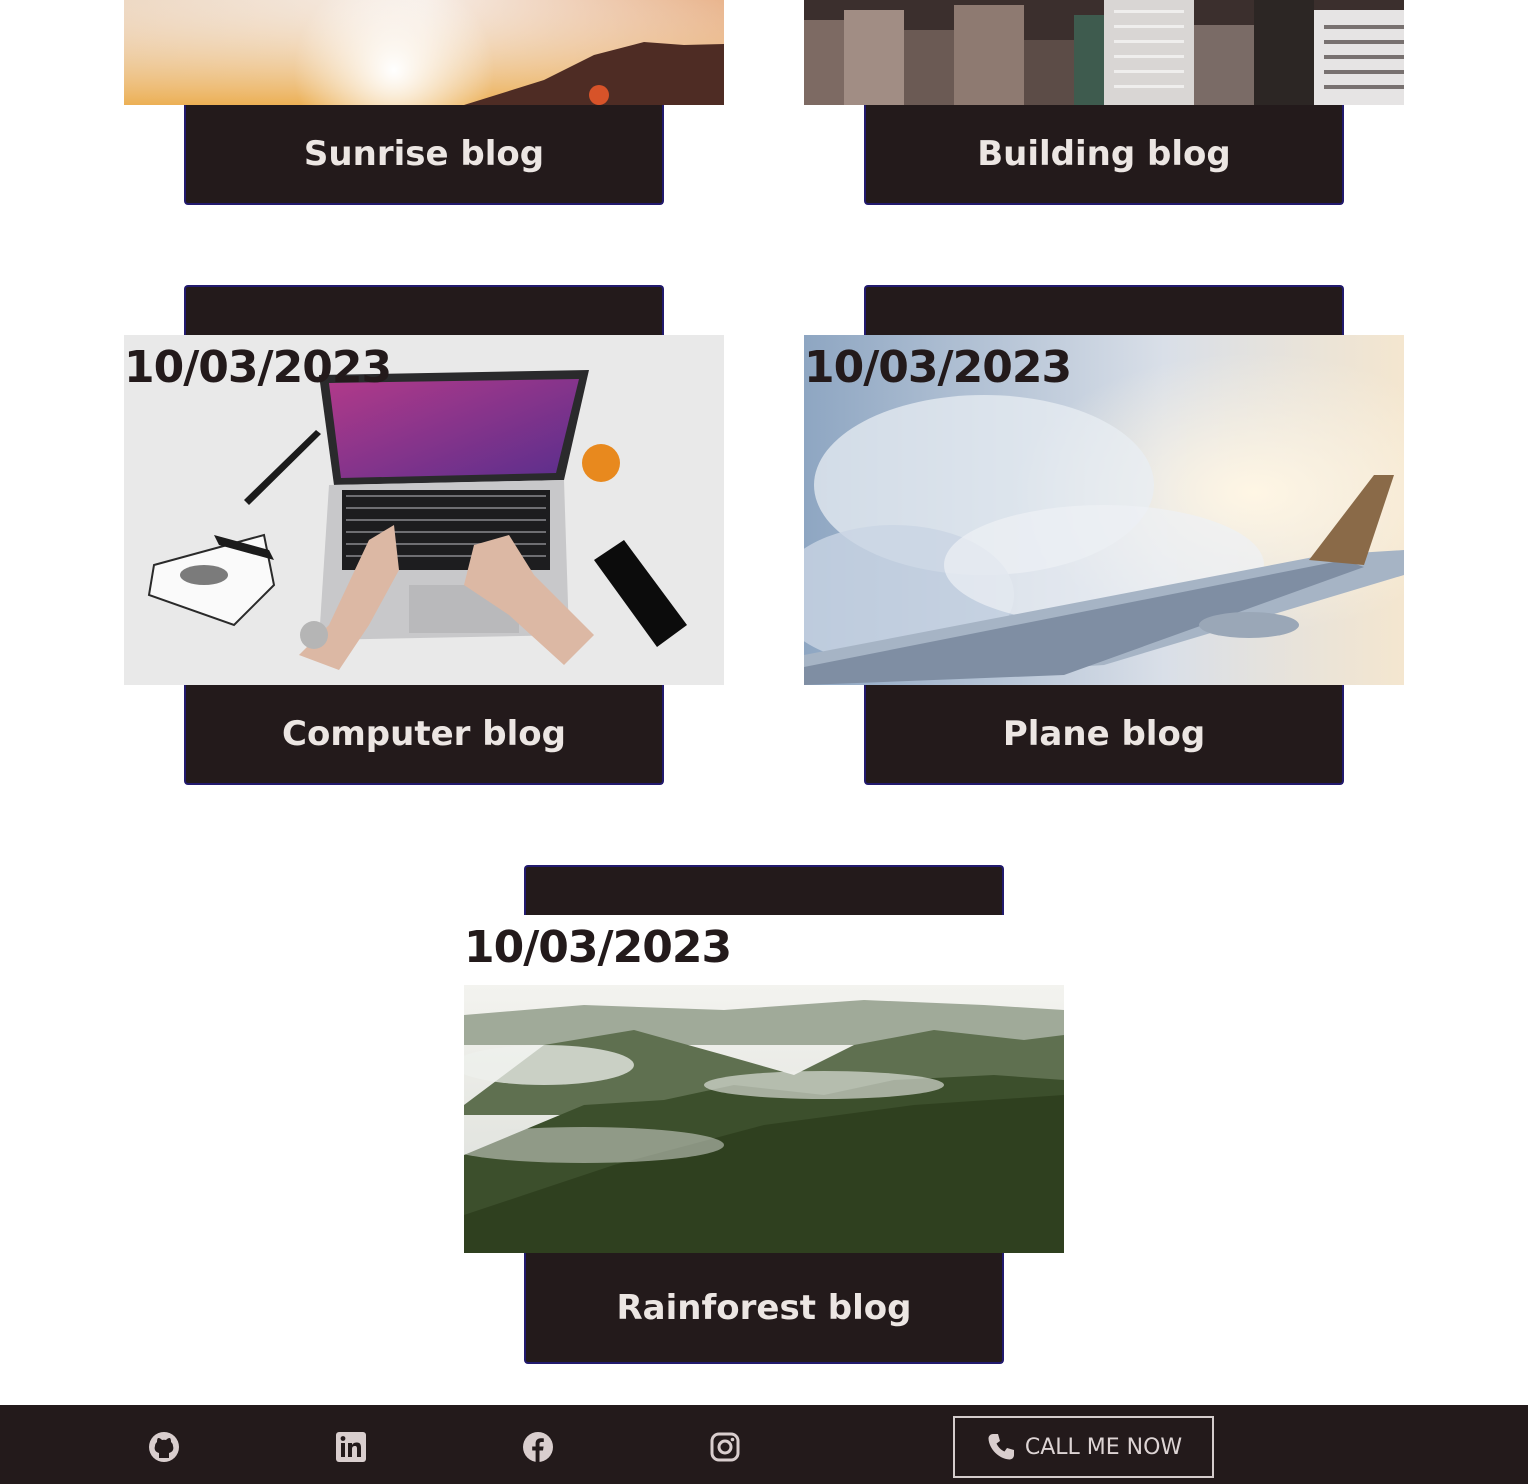 The image size is (1528, 1484). Describe the element at coordinates (538, 1447) in the screenshot. I see `facebook-icon` at that location.